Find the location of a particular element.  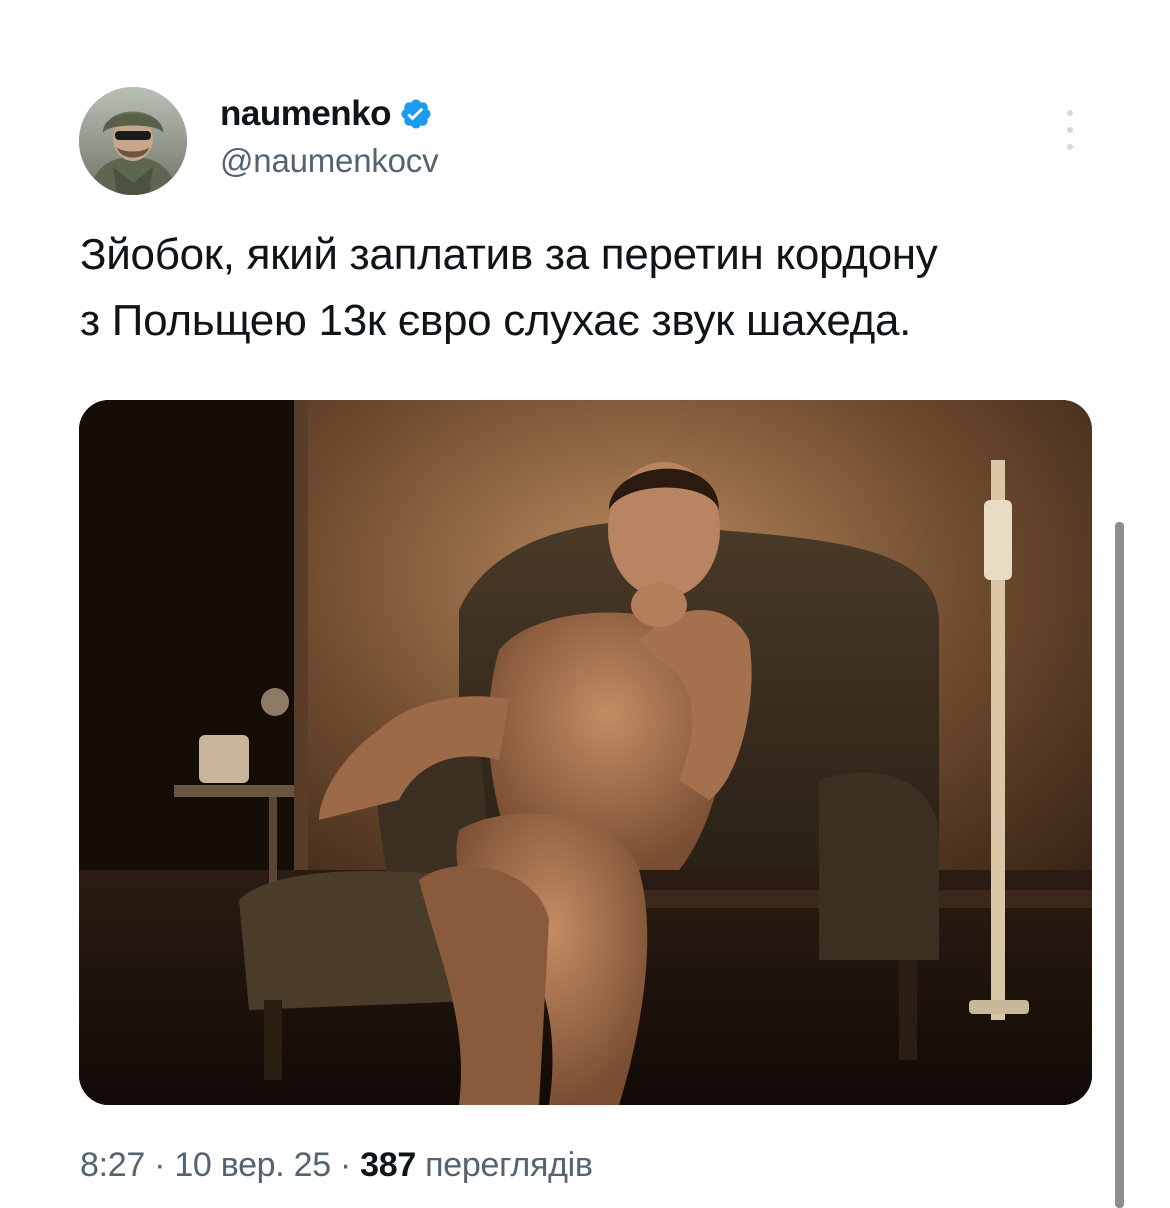

tweet-time: 8:27 is located at coordinates (112, 1165).